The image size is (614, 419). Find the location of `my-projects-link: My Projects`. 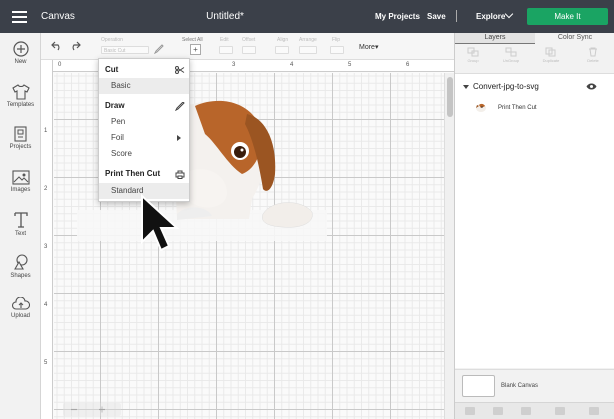

my-projects-link: My Projects is located at coordinates (397, 16).